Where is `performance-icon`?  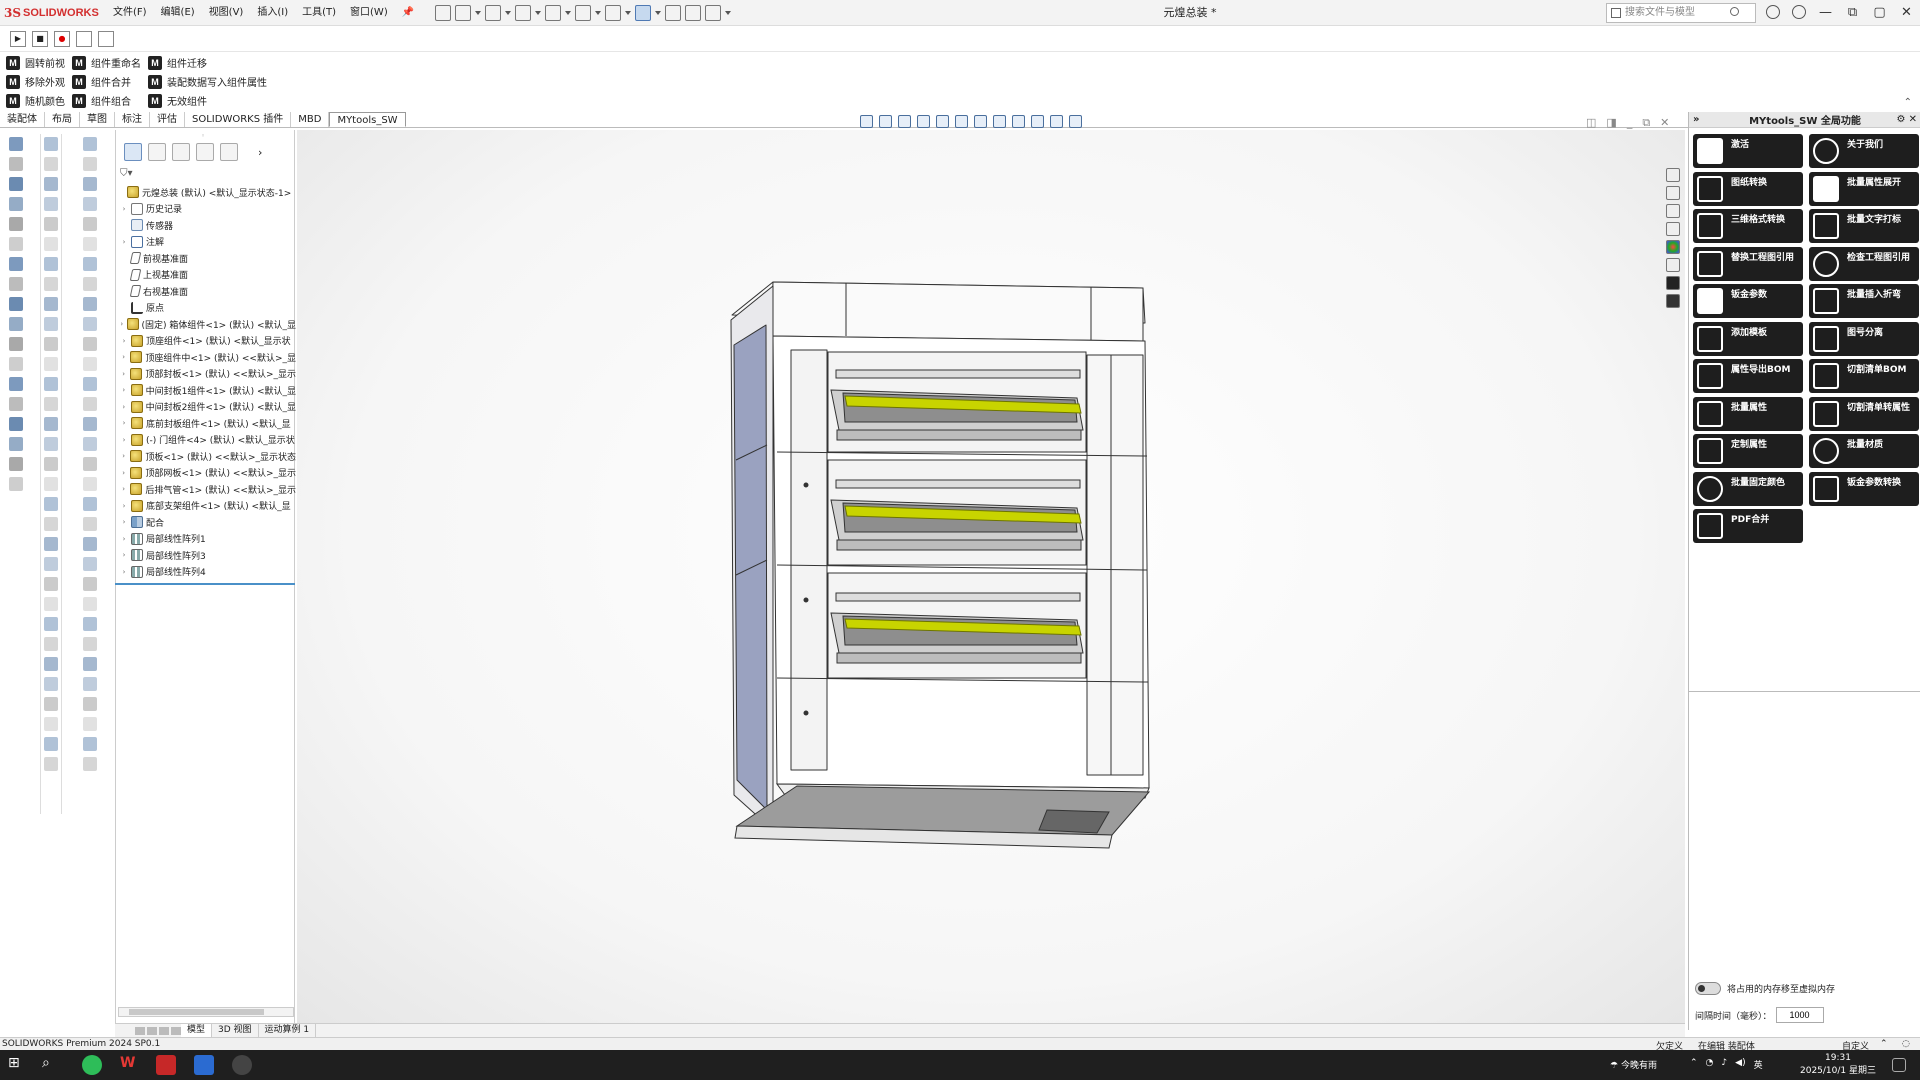
performance-icon is located at coordinates (16, 484).